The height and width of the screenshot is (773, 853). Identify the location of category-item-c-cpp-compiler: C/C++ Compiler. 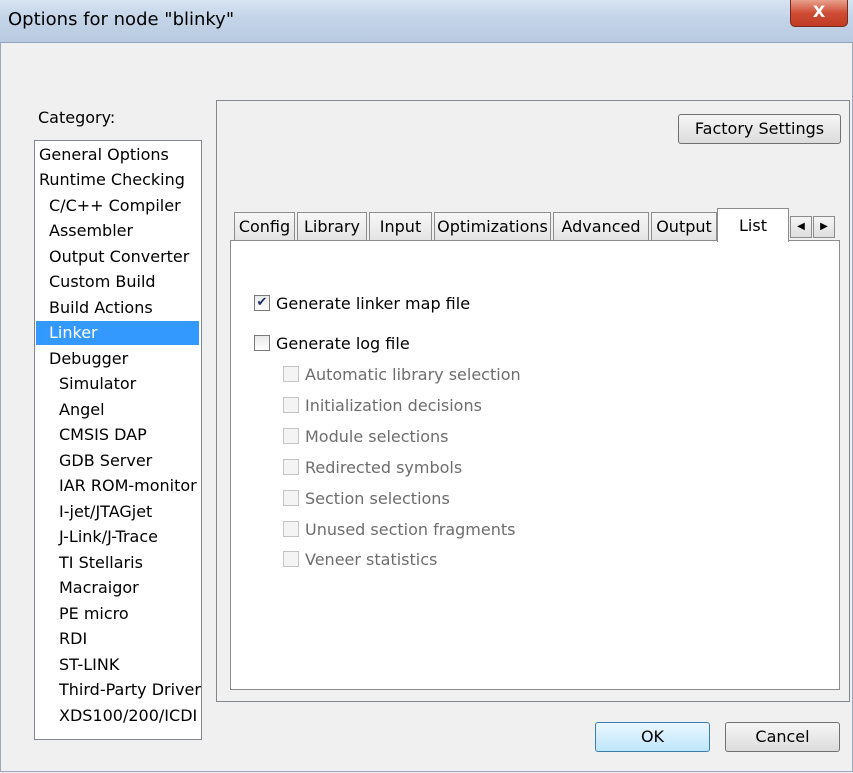
(124, 206).